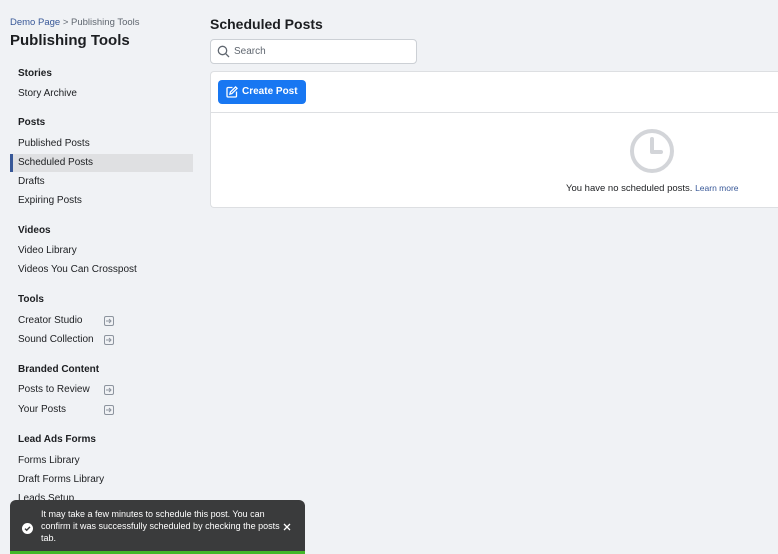  I want to click on section-heading-videos: Videos, so click(34, 230).